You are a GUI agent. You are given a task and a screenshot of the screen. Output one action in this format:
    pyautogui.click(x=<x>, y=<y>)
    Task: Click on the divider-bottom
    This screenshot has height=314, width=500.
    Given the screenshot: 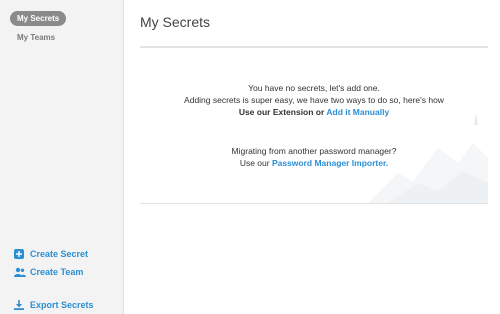 What is the action you would take?
    pyautogui.click(x=314, y=203)
    